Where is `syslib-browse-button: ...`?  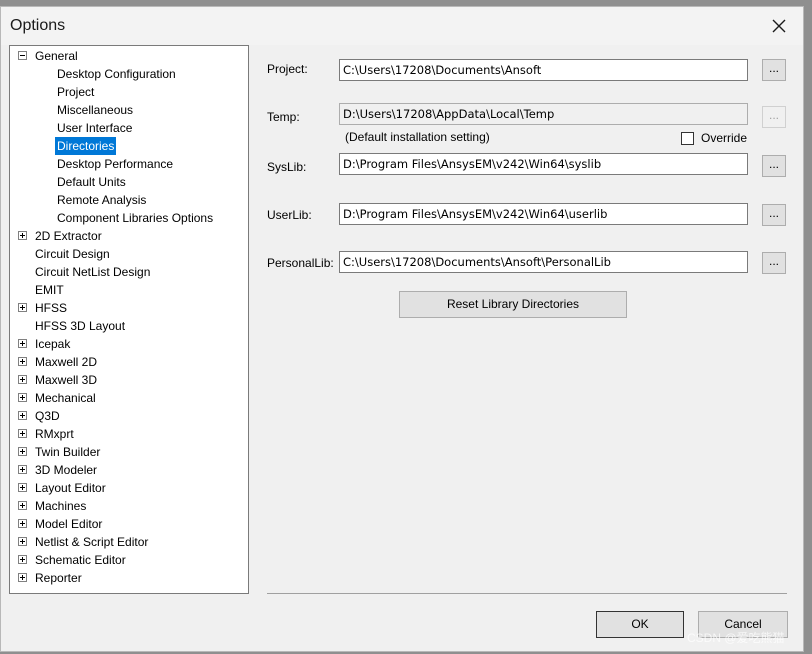 syslib-browse-button: ... is located at coordinates (774, 166).